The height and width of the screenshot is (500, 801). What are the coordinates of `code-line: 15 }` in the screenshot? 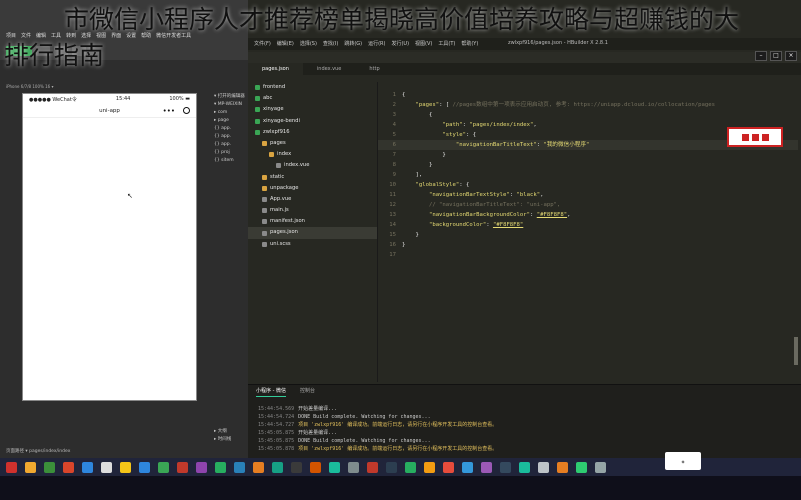 It's located at (588, 235).